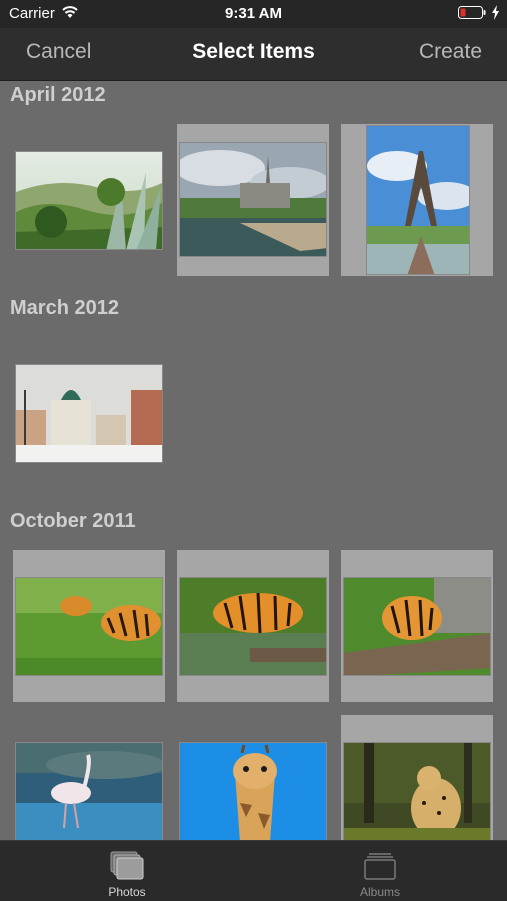 This screenshot has height=901, width=507. What do you see at coordinates (64, 308) in the screenshot?
I see `section-header-march-2012: March 2012` at bounding box center [64, 308].